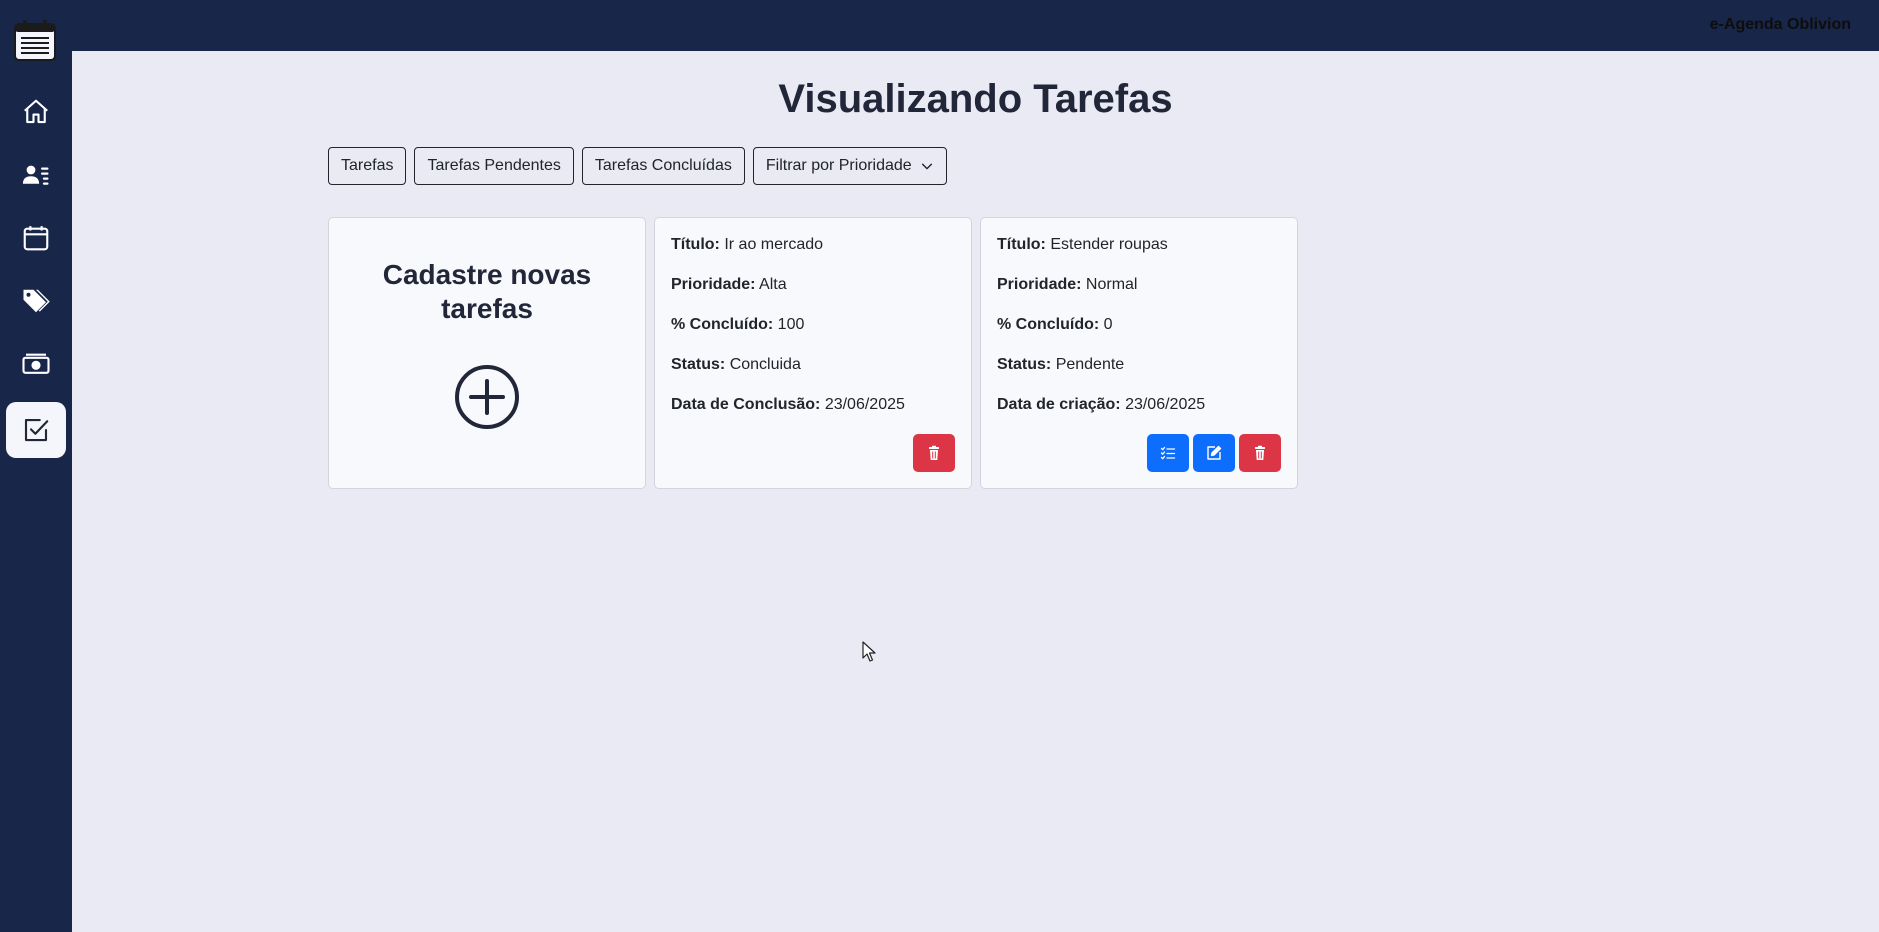 The width and height of the screenshot is (1879, 932). What do you see at coordinates (738, 324) in the screenshot?
I see `task-percent-row: % Concluído: 100` at bounding box center [738, 324].